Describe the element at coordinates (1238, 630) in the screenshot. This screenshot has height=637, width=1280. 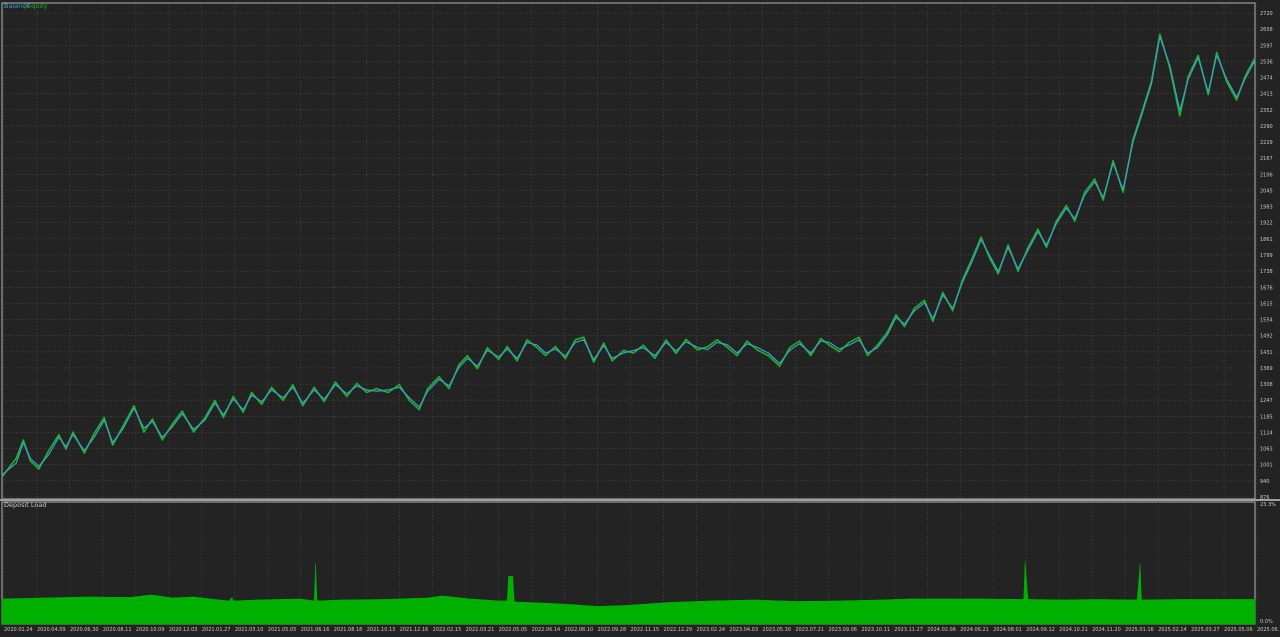
I see `x-tick-label: 2025.05.06` at that location.